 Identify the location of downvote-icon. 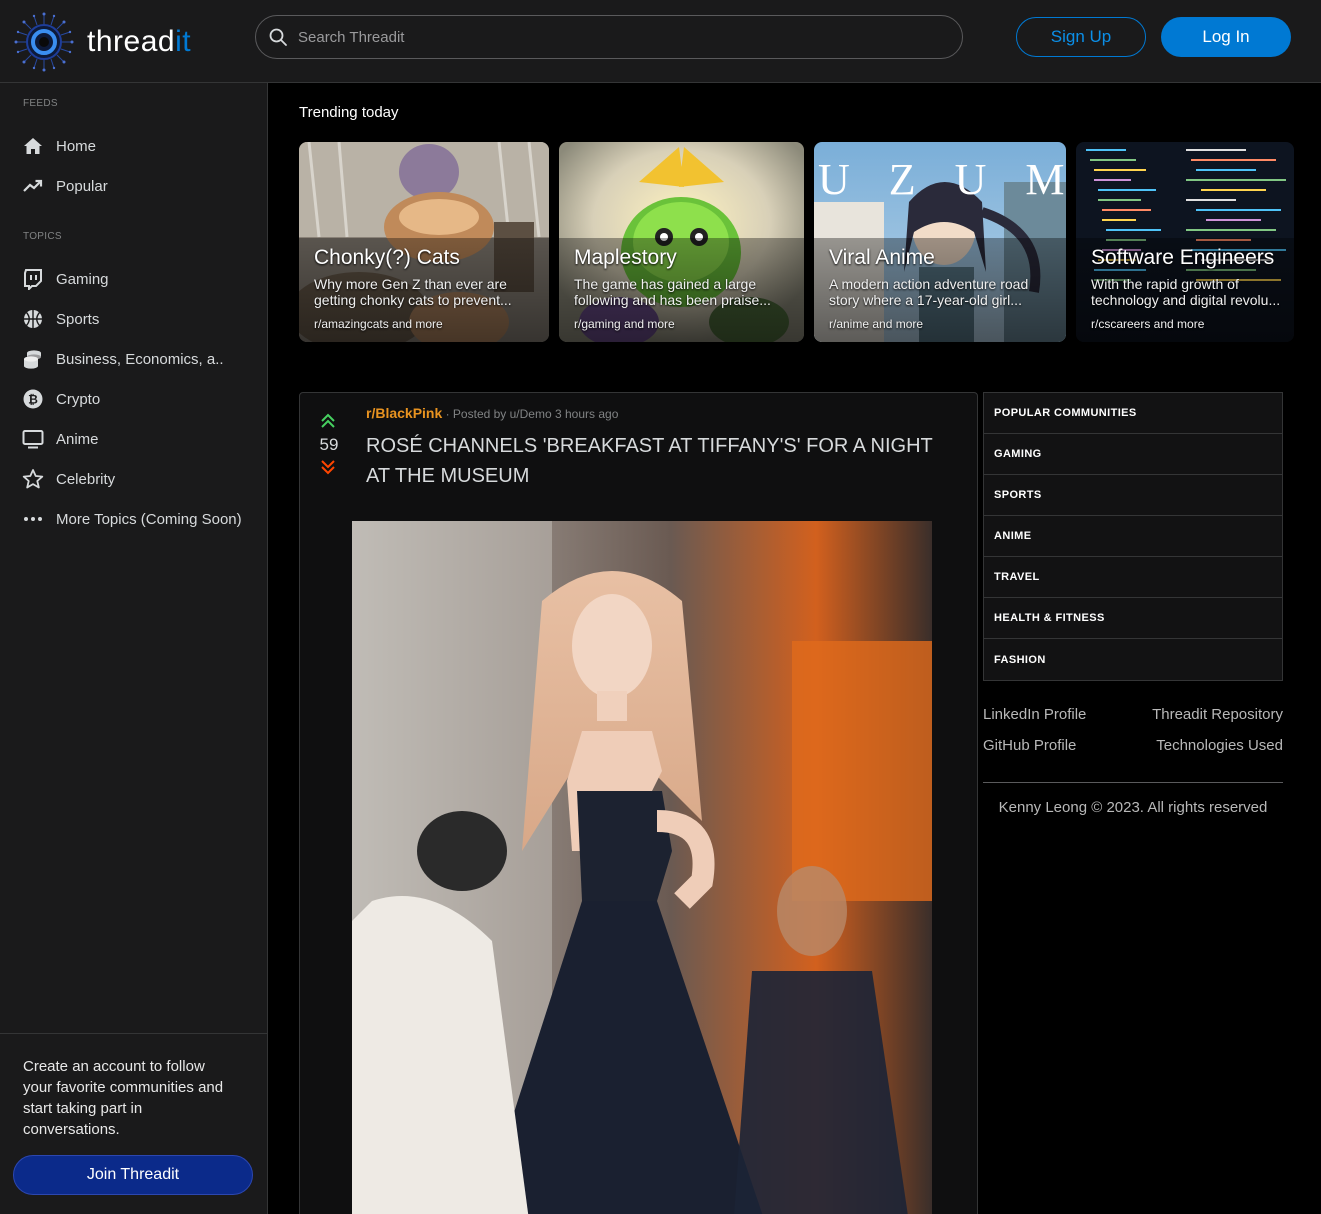
(328, 467).